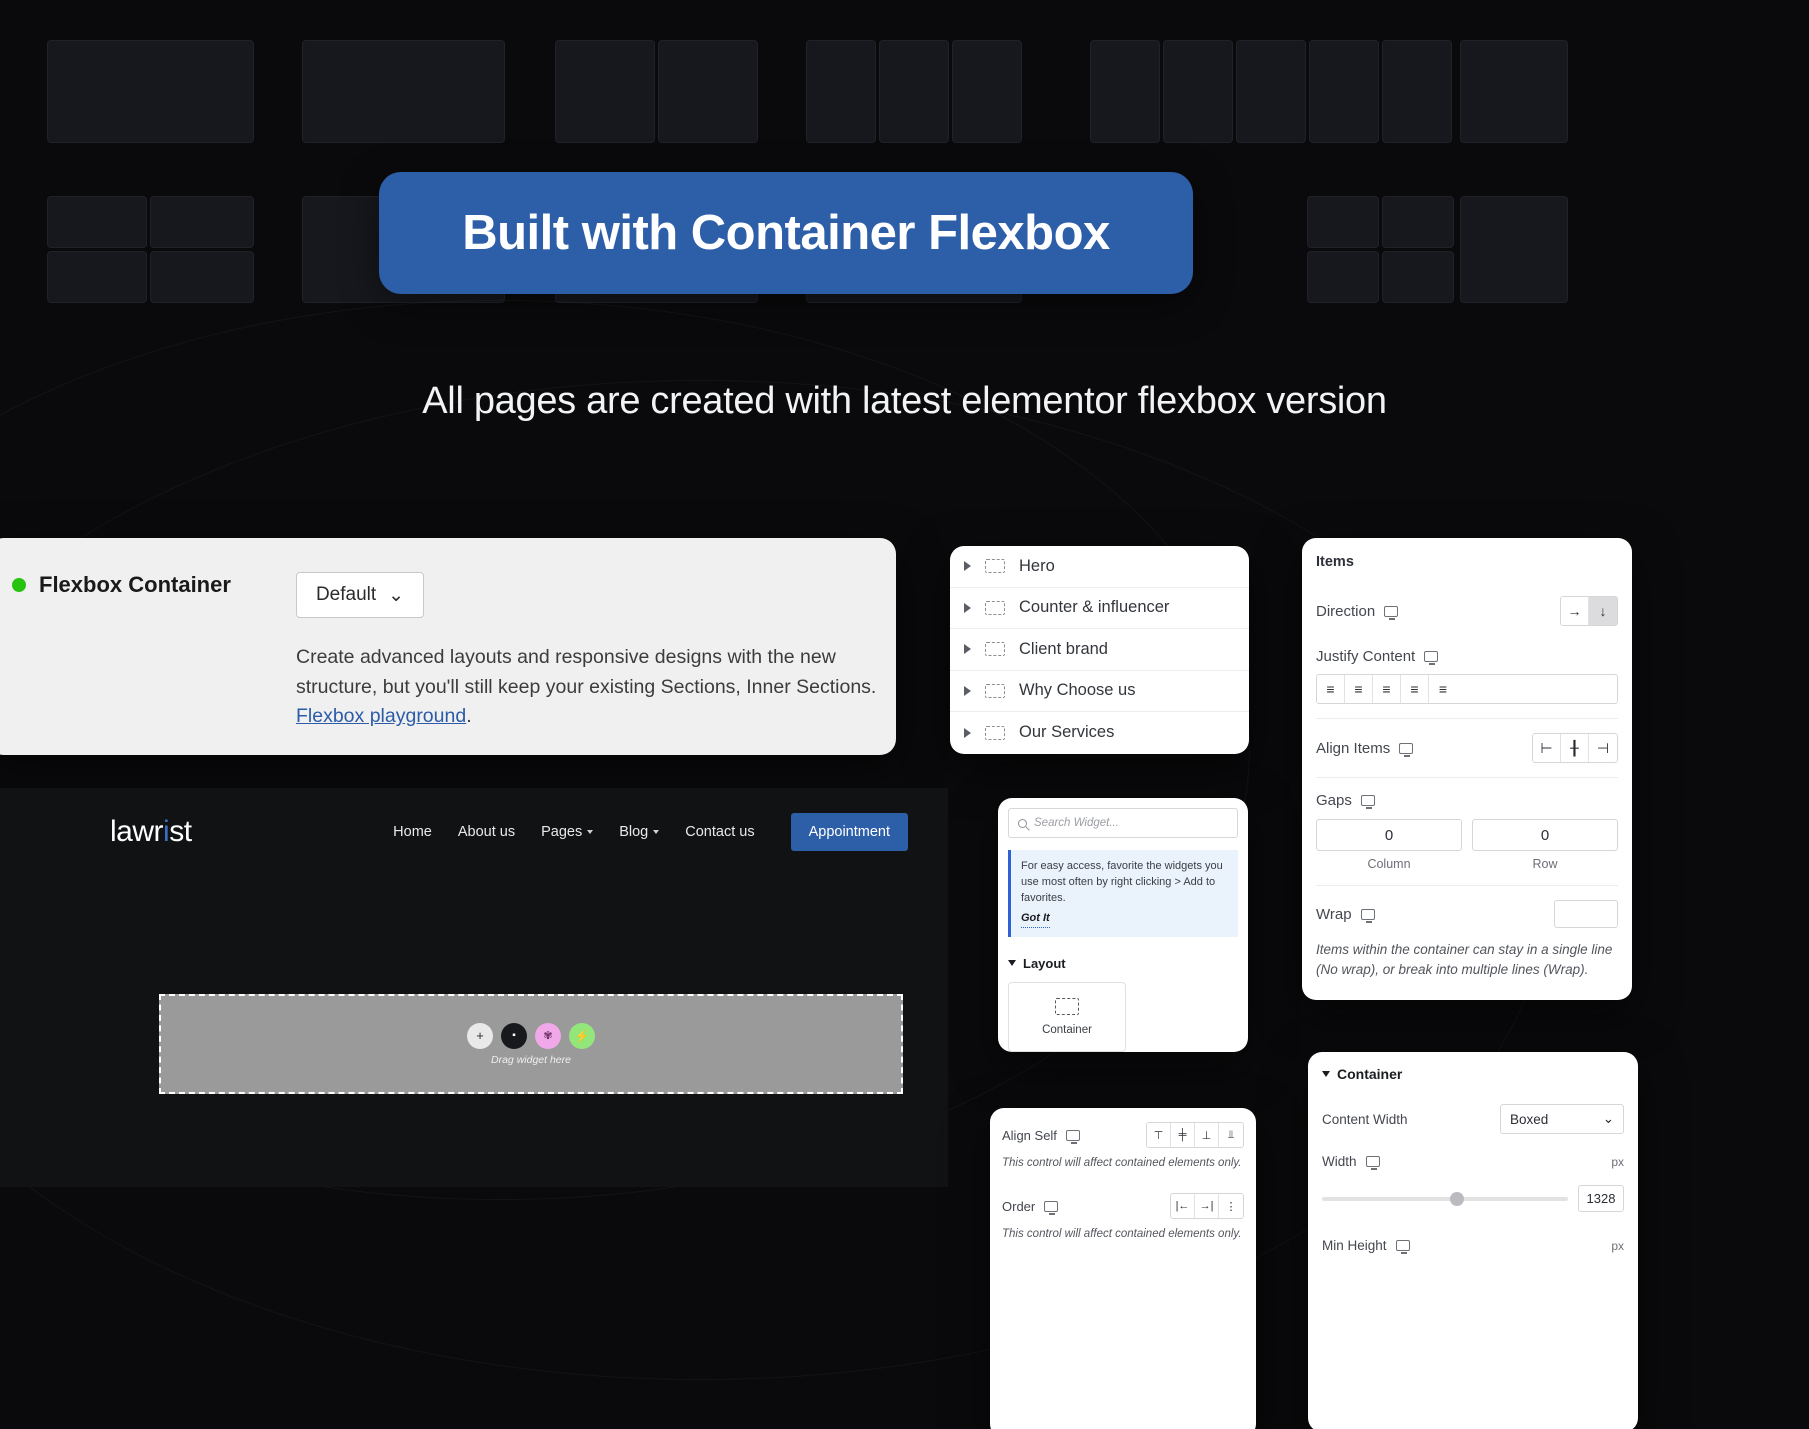  What do you see at coordinates (1473, 1074) in the screenshot?
I see `container-section-header: Container` at bounding box center [1473, 1074].